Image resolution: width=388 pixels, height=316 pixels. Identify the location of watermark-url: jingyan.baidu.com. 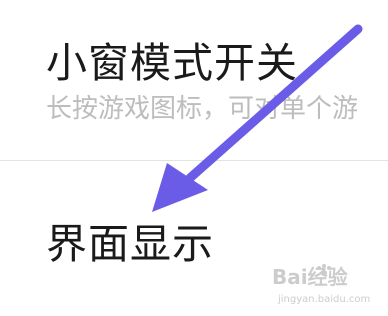
(324, 299).